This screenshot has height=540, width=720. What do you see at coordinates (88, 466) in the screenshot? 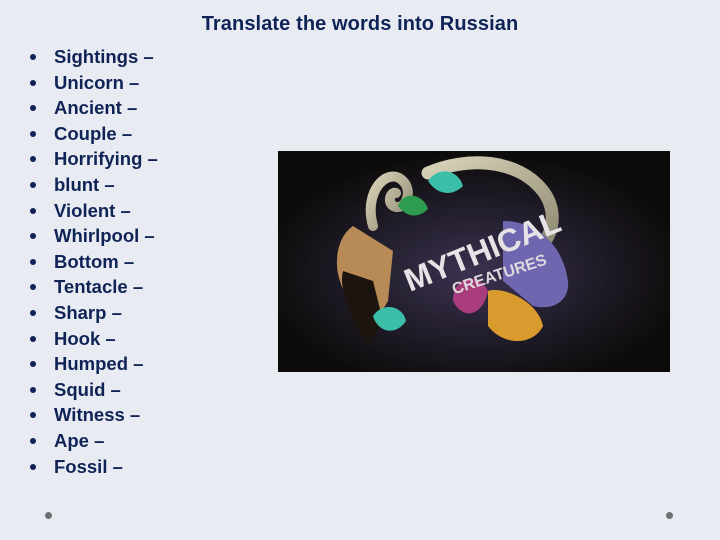
I see `word-label: Fossil –` at bounding box center [88, 466].